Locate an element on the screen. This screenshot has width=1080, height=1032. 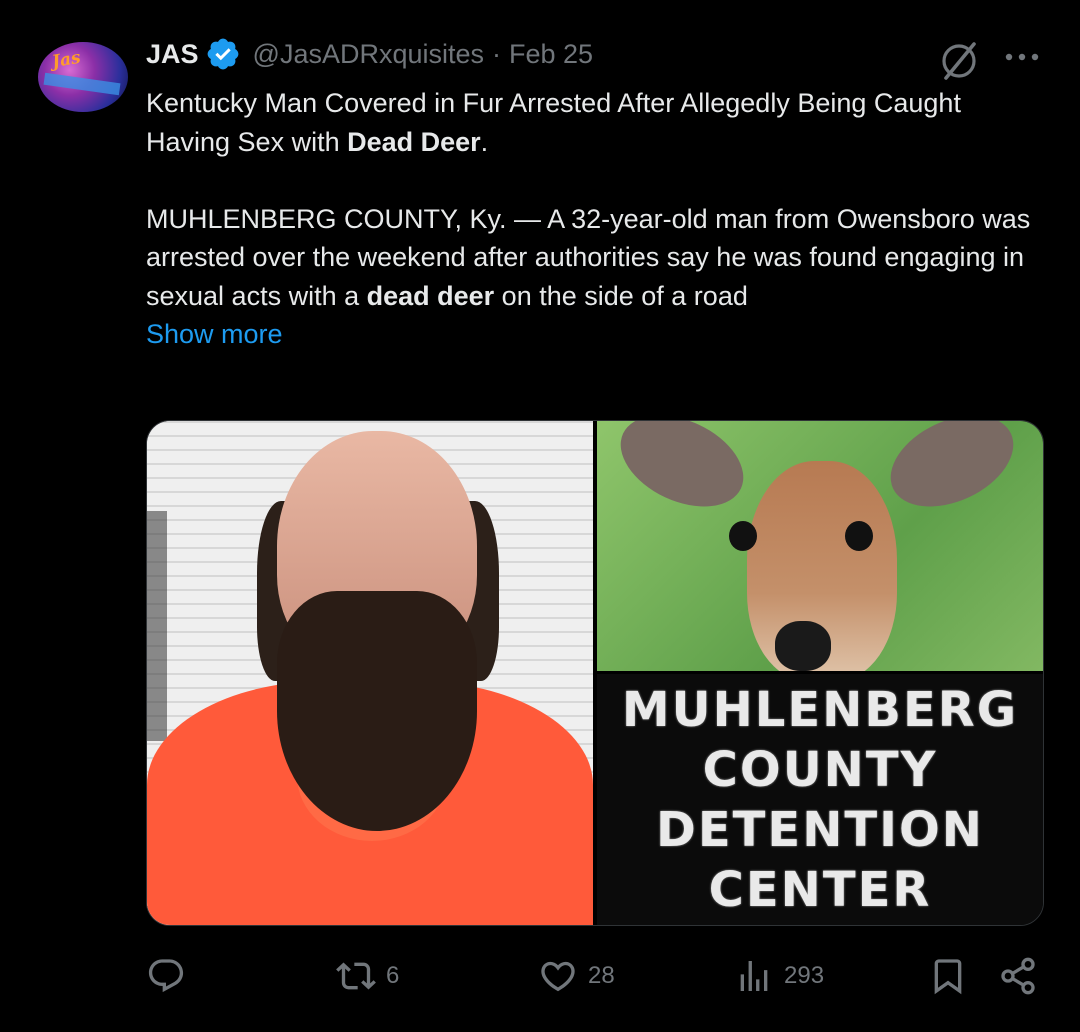
author-handle: @JasADRxquisites is located at coordinates (368, 54).